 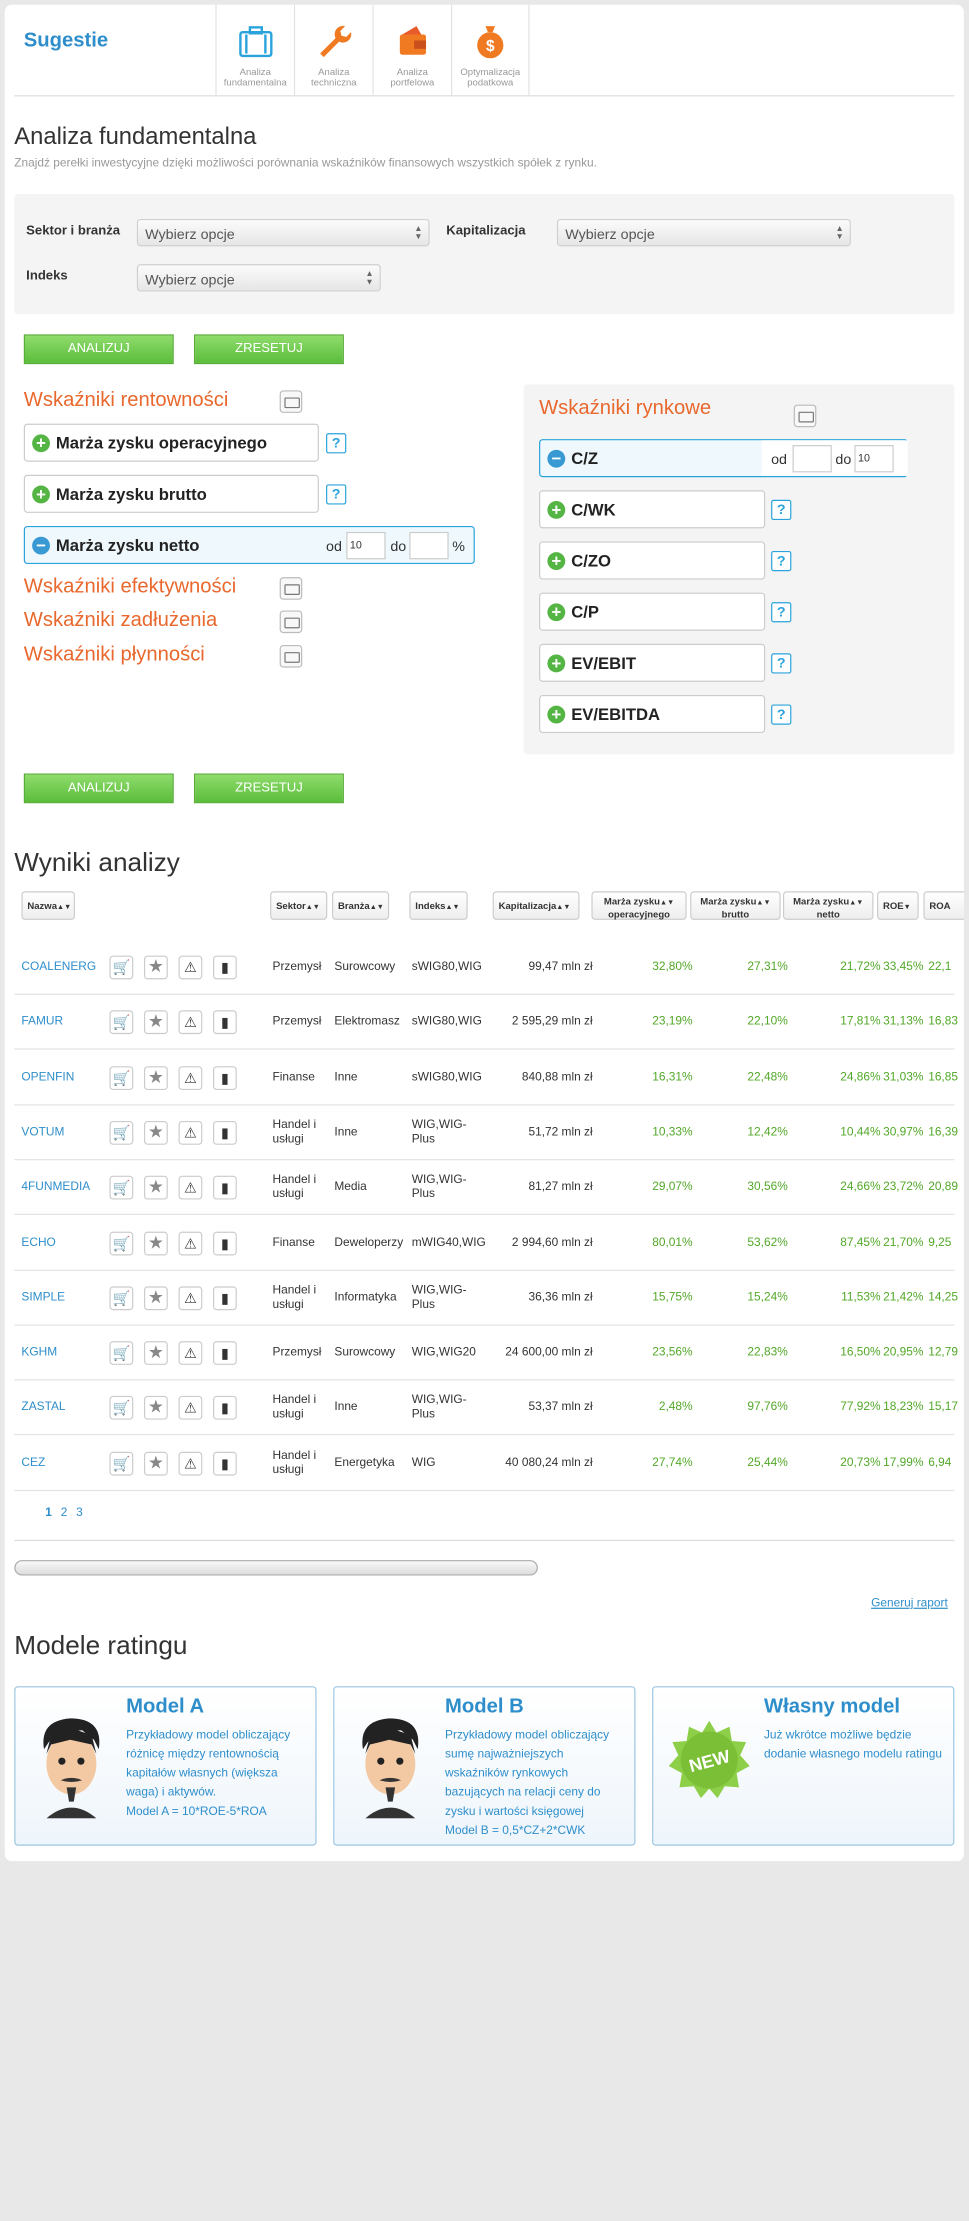 I want to click on indicator-ev-ebit: + EV/EBIT, so click(x=652, y=662).